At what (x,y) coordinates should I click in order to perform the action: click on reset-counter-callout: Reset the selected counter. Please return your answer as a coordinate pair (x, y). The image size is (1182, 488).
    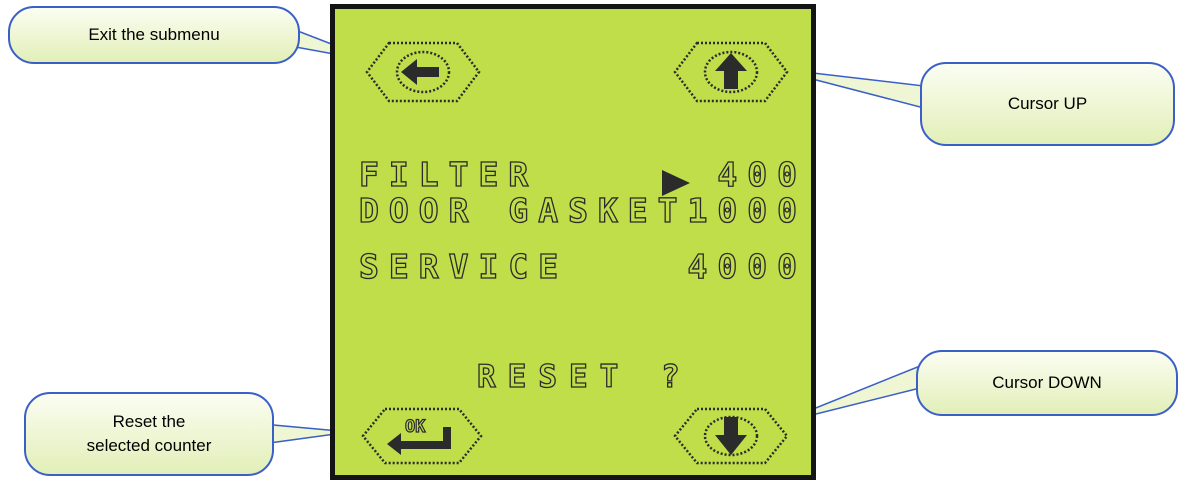
    Looking at the image, I should click on (149, 434).